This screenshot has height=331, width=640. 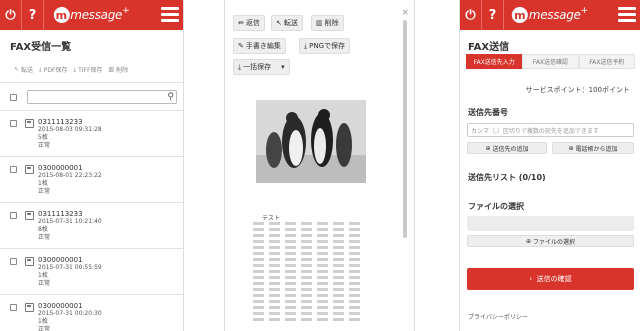 What do you see at coordinates (249, 23) in the screenshot?
I see `reply-button: ⇚ 返信` at bounding box center [249, 23].